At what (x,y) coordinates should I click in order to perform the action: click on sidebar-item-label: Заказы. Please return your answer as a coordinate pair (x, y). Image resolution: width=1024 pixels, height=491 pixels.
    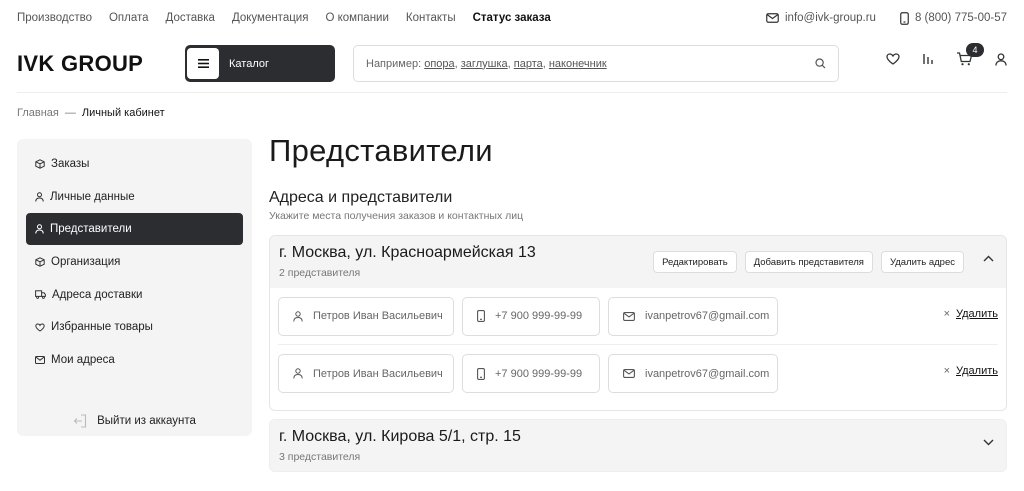
    Looking at the image, I should click on (70, 164).